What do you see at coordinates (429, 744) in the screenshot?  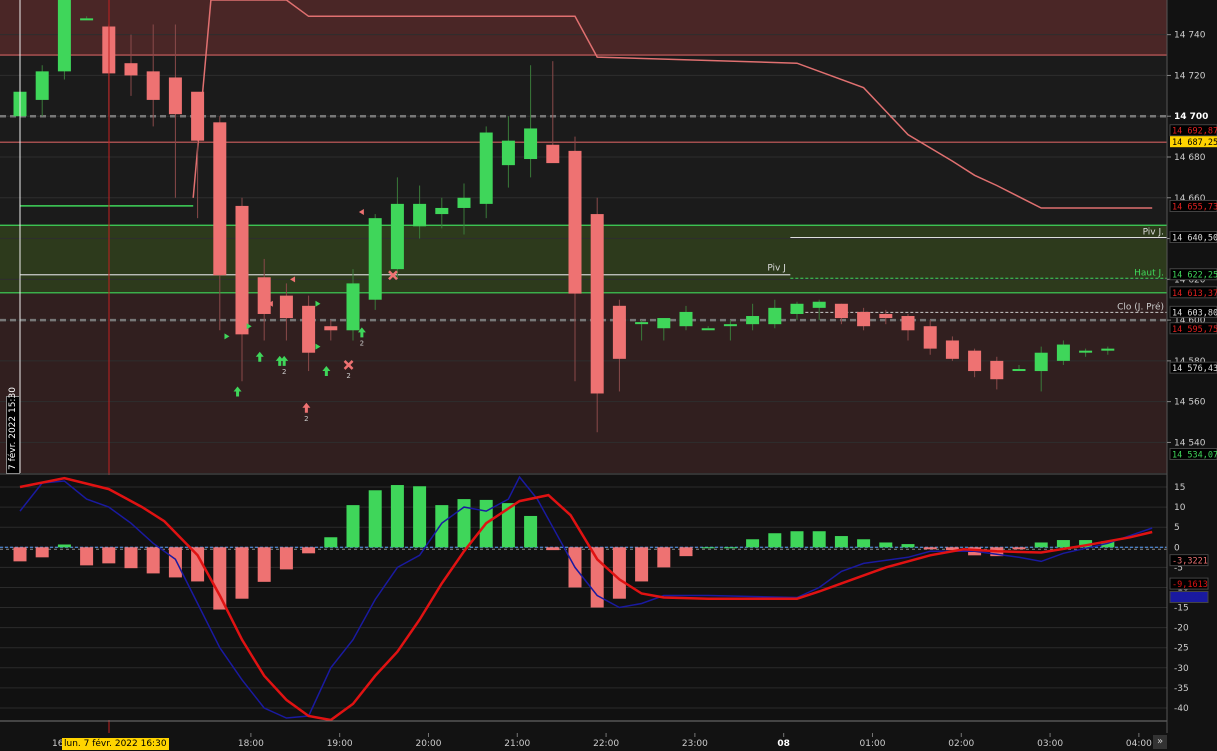 I see `time-tick-label: 20:00` at bounding box center [429, 744].